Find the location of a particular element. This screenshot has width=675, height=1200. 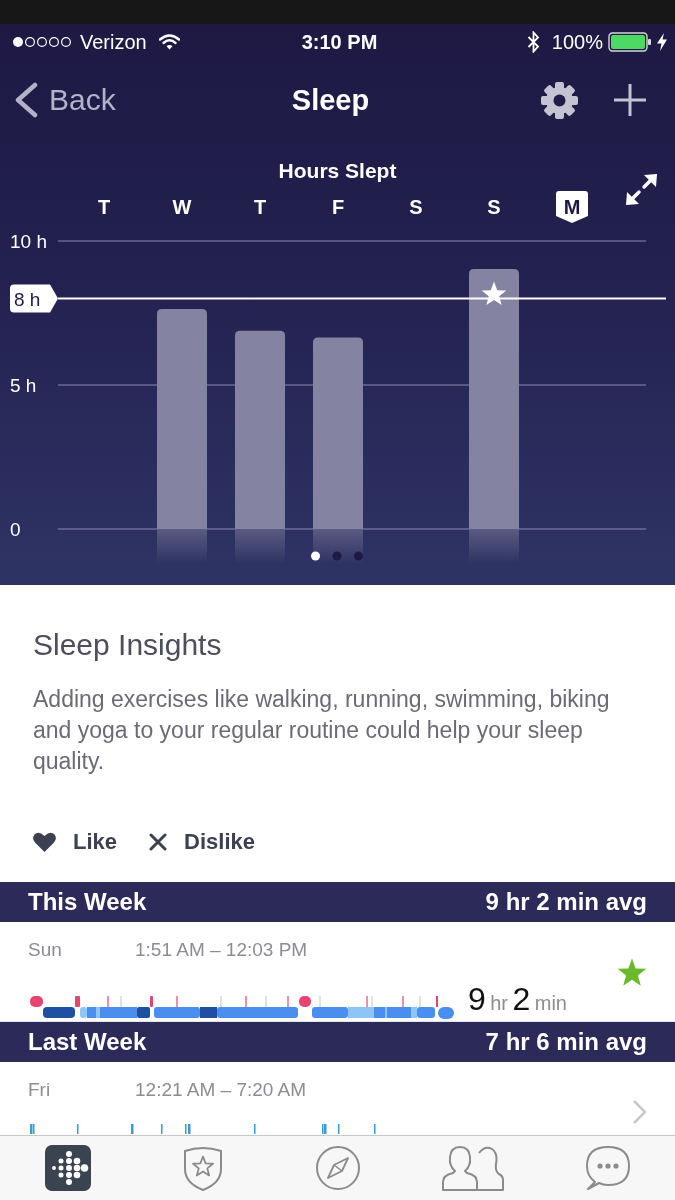

people-icon is located at coordinates (472, 1168).